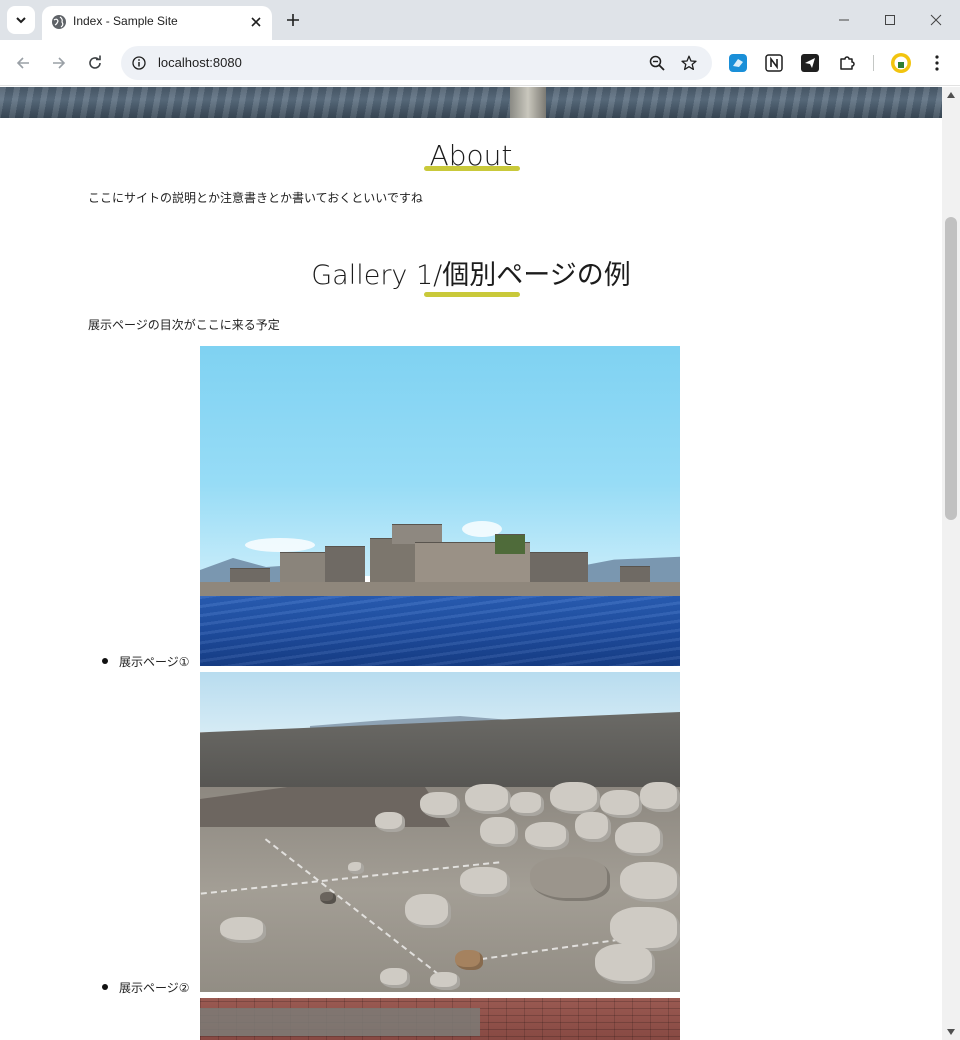 The height and width of the screenshot is (1040, 960). What do you see at coordinates (154, 661) in the screenshot?
I see `gallery-item-1-link: 展示ページ①` at bounding box center [154, 661].